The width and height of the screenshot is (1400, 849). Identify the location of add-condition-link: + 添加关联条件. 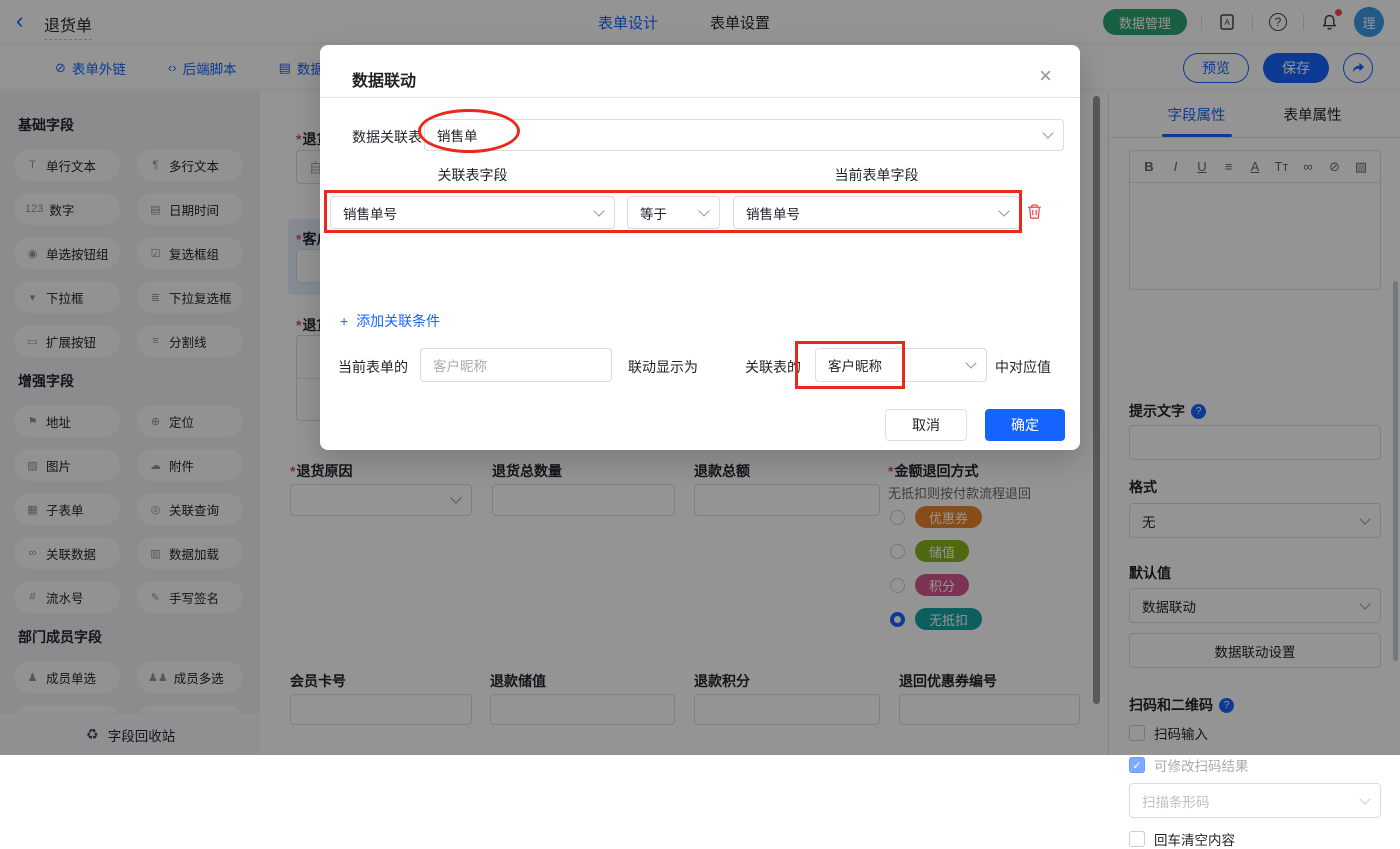
(390, 321).